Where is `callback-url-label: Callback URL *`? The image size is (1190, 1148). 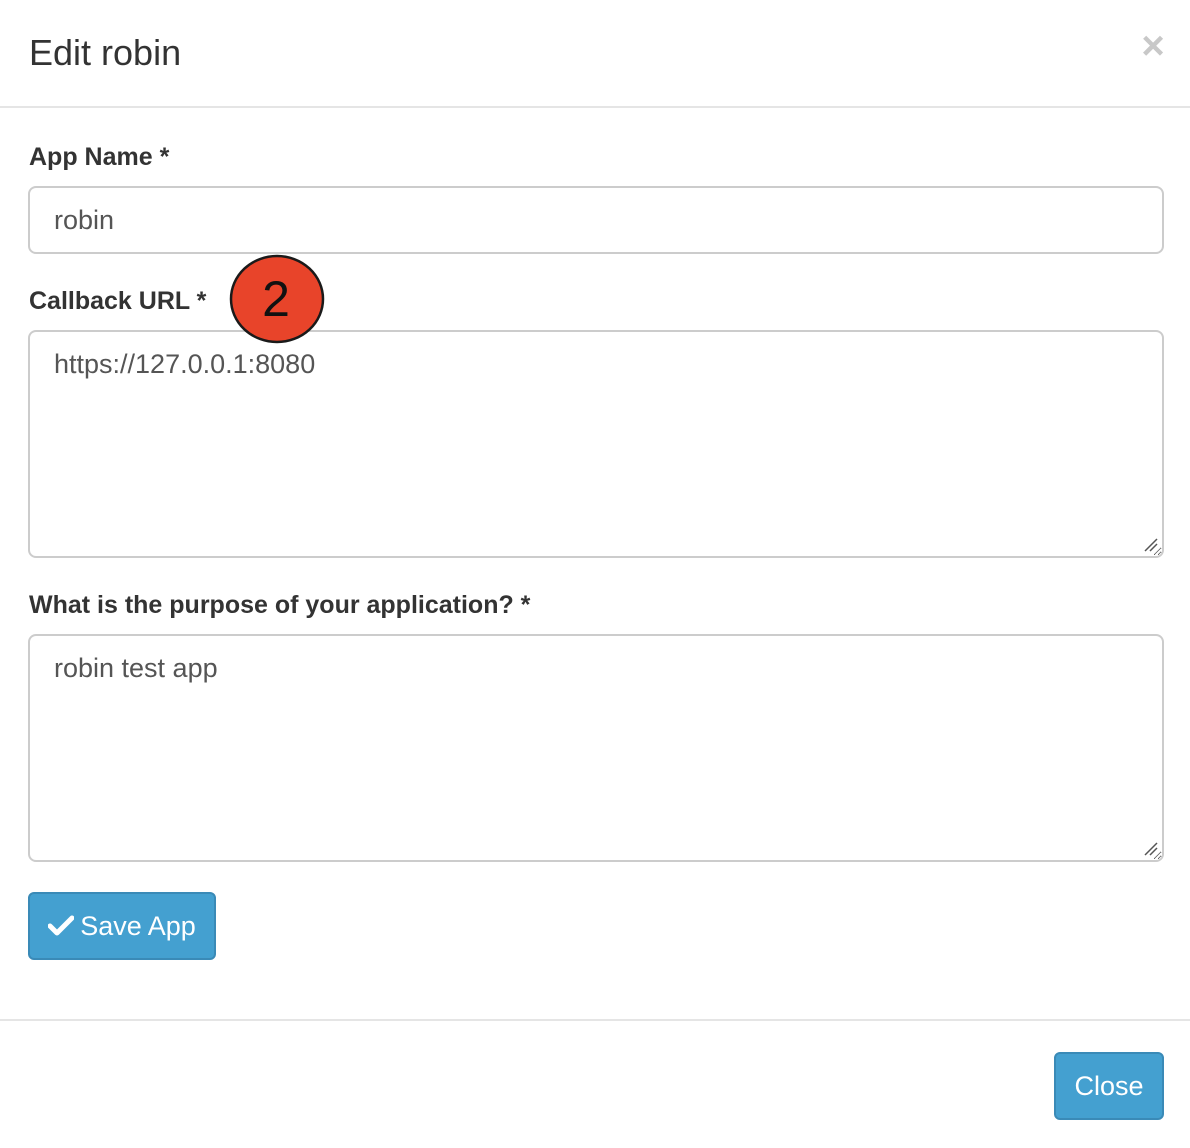 callback-url-label: Callback URL * is located at coordinates (118, 301).